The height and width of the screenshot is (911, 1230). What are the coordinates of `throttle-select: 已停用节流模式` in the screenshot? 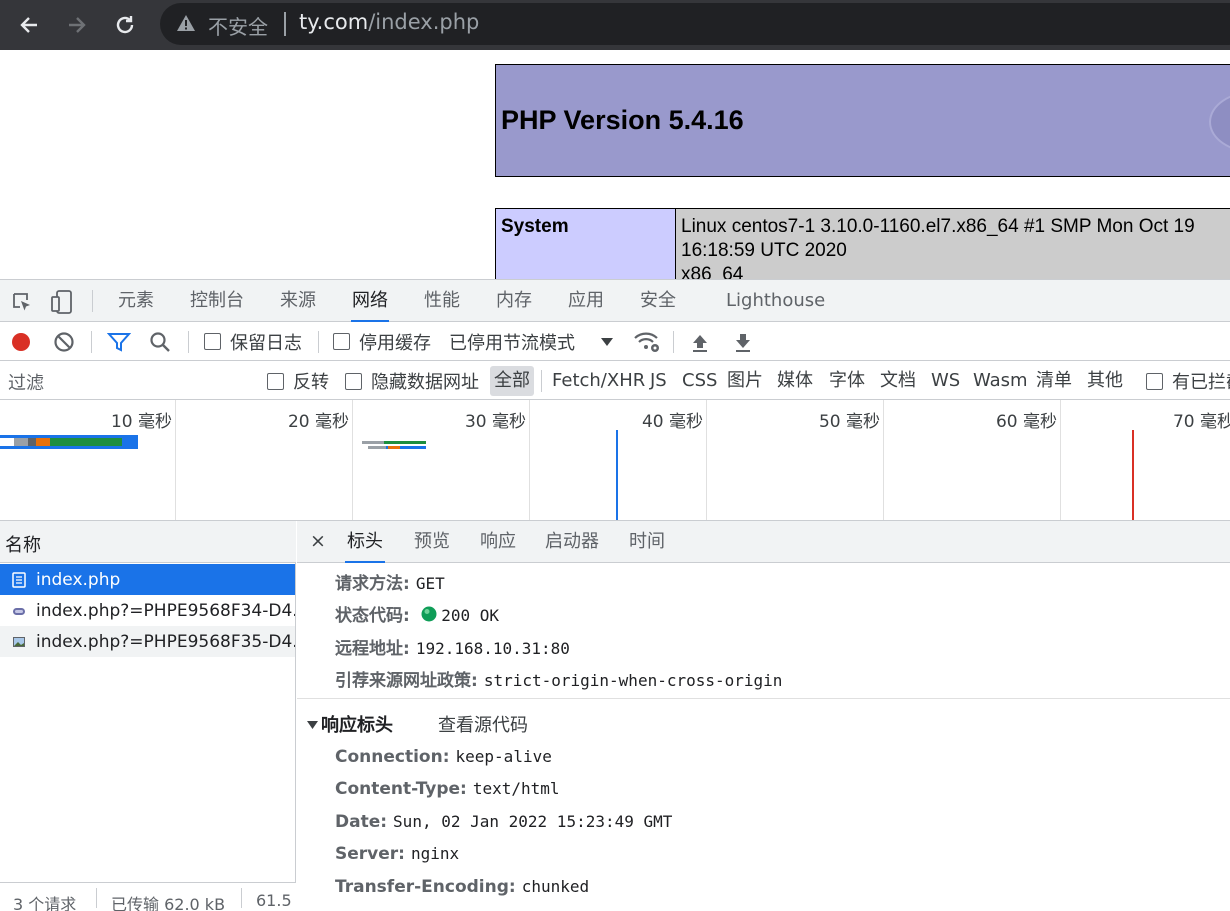 It's located at (531, 341).